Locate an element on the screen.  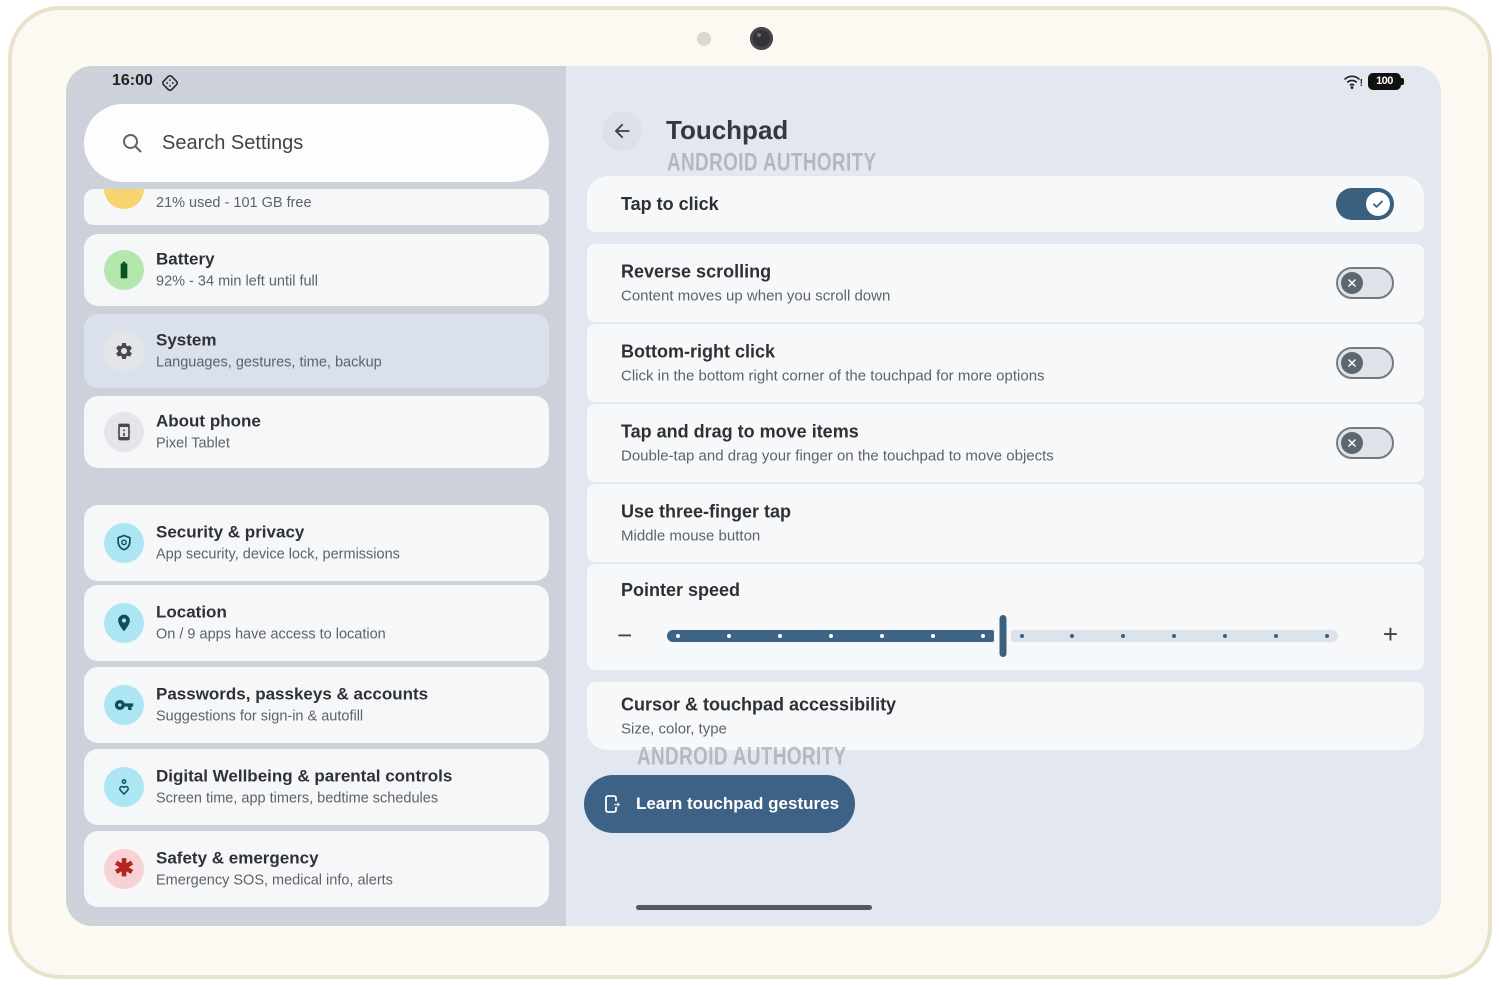
item-title: Security & privacy is located at coordinates (230, 532).